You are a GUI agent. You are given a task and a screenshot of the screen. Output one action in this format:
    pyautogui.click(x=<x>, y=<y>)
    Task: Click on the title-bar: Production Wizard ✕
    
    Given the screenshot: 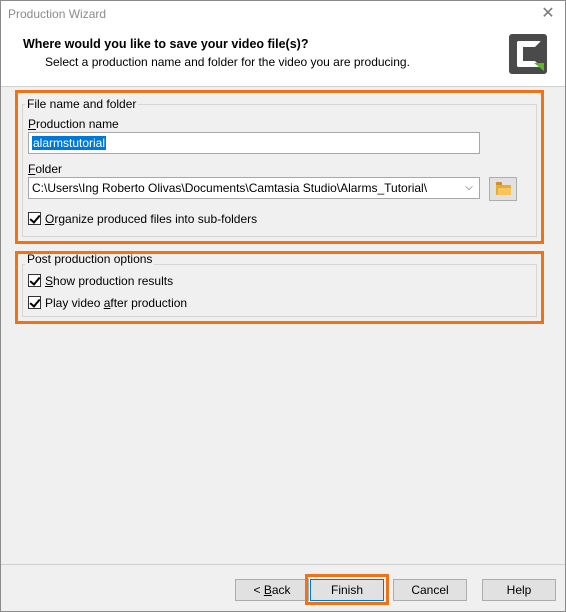 What is the action you would take?
    pyautogui.click(x=283, y=14)
    